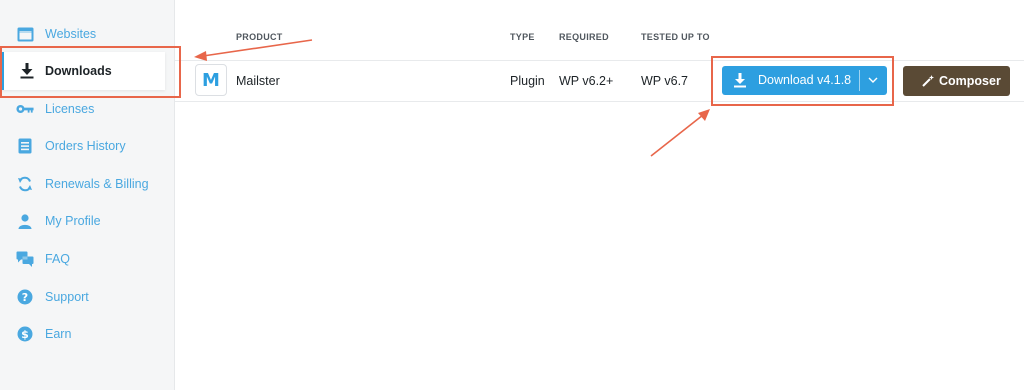 The height and width of the screenshot is (390, 1024). Describe the element at coordinates (73, 221) in the screenshot. I see `sidebar-item-label: My Profile` at that location.